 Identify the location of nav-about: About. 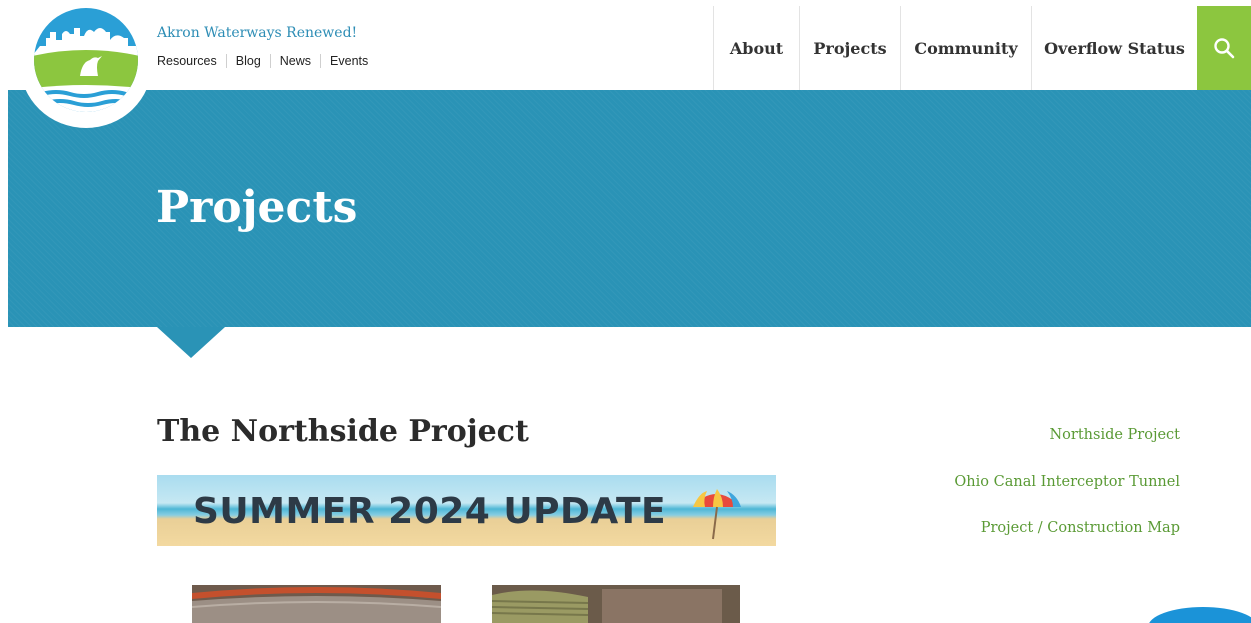
(756, 48).